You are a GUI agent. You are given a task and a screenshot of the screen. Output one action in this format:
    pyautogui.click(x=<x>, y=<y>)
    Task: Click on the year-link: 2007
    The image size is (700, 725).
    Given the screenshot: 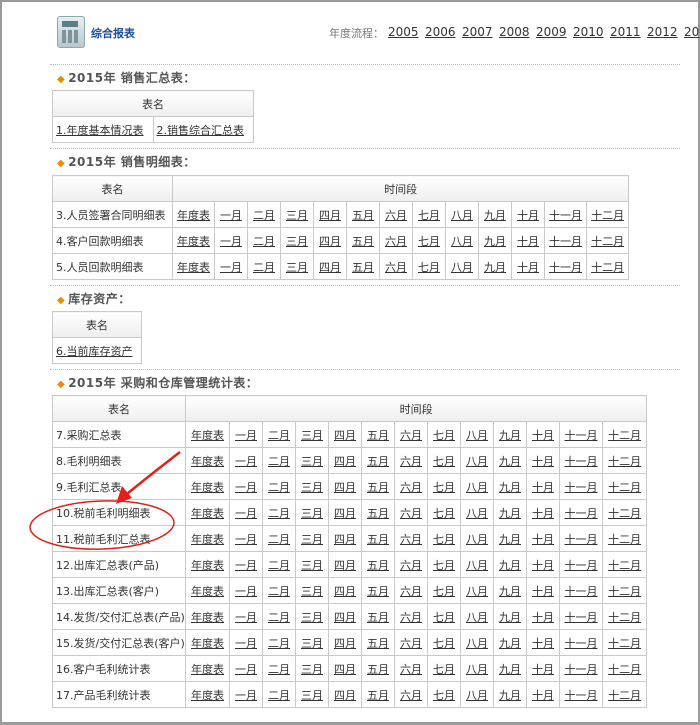 What is the action you would take?
    pyautogui.click(x=480, y=32)
    